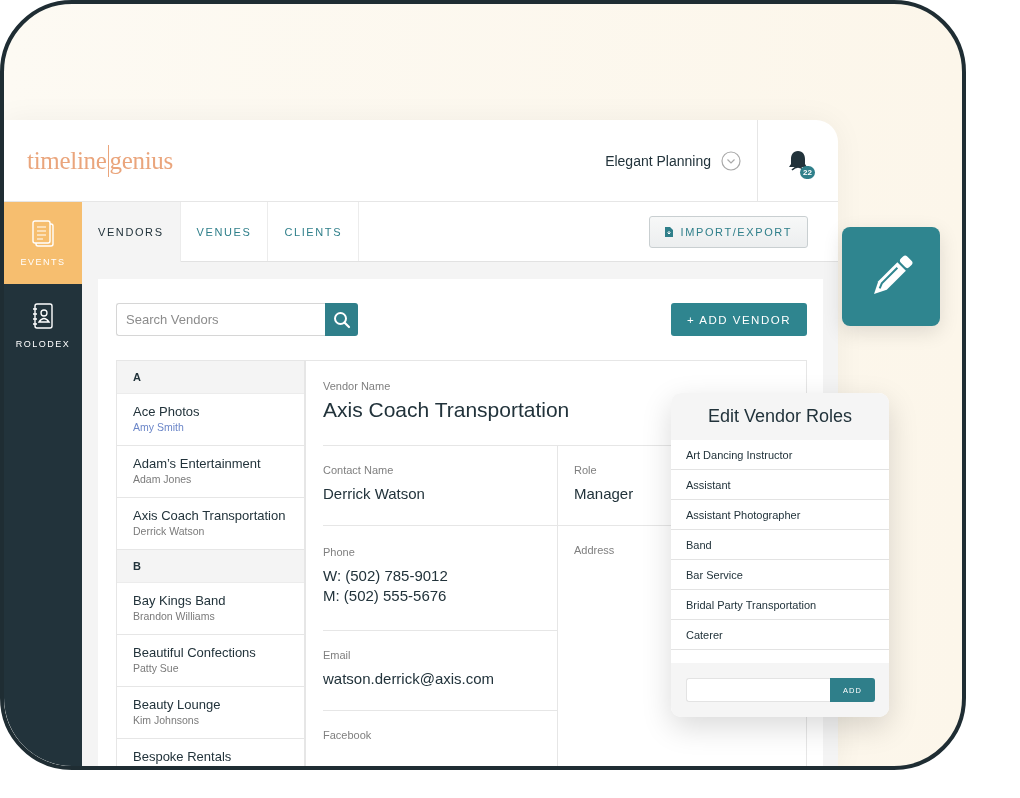 The width and height of the screenshot is (1020, 798). I want to click on bell-icon, so click(798, 160).